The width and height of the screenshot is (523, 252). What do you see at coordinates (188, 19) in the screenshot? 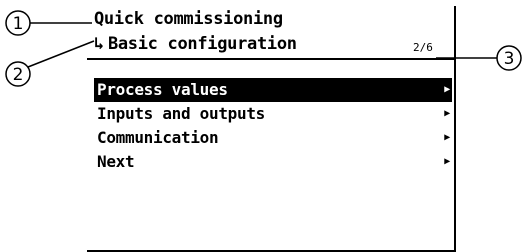
I see `screen-title: Quick commissioning` at bounding box center [188, 19].